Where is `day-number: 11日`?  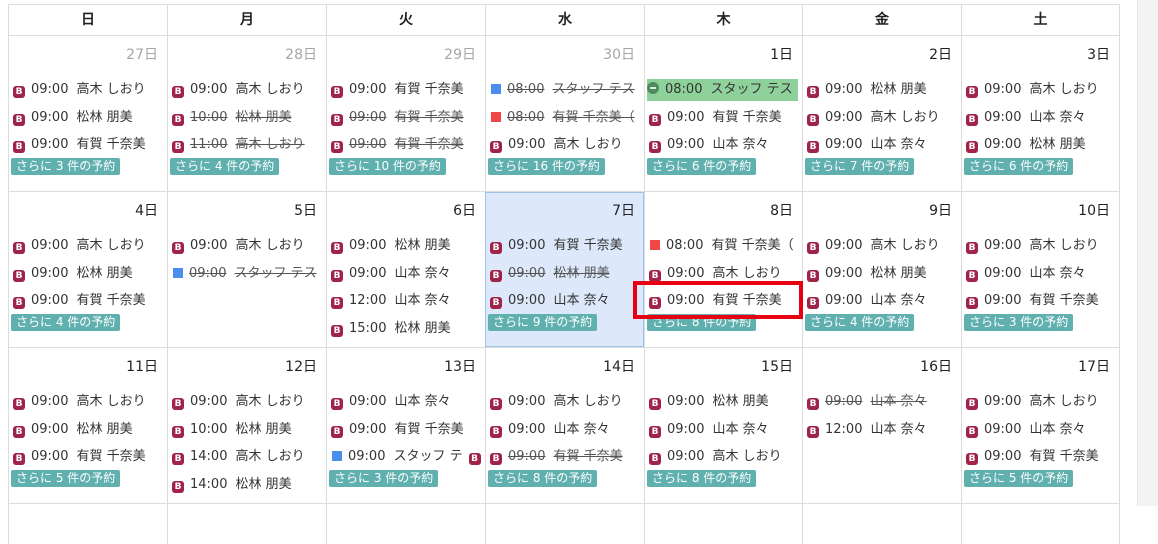
day-number: 11日 is located at coordinates (142, 366).